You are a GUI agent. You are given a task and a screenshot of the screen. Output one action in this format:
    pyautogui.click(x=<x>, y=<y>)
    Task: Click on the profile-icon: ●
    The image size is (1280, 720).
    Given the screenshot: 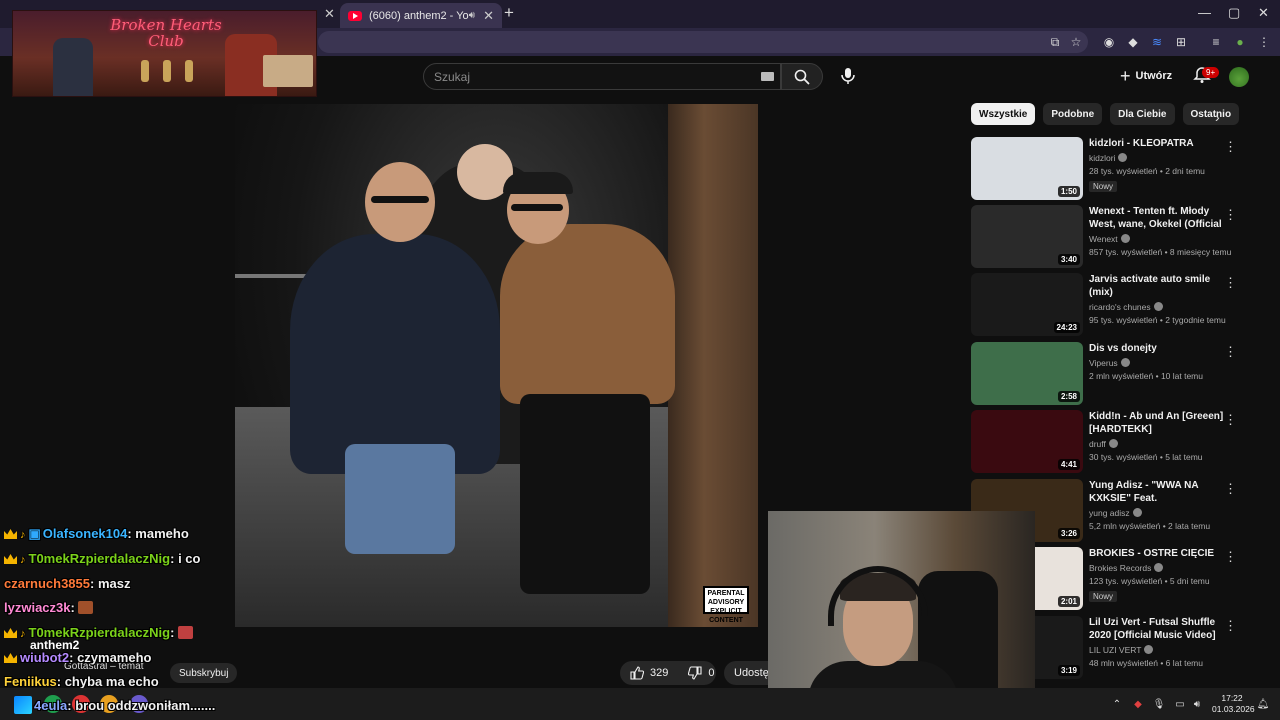 What is the action you would take?
    pyautogui.click(x=1240, y=42)
    